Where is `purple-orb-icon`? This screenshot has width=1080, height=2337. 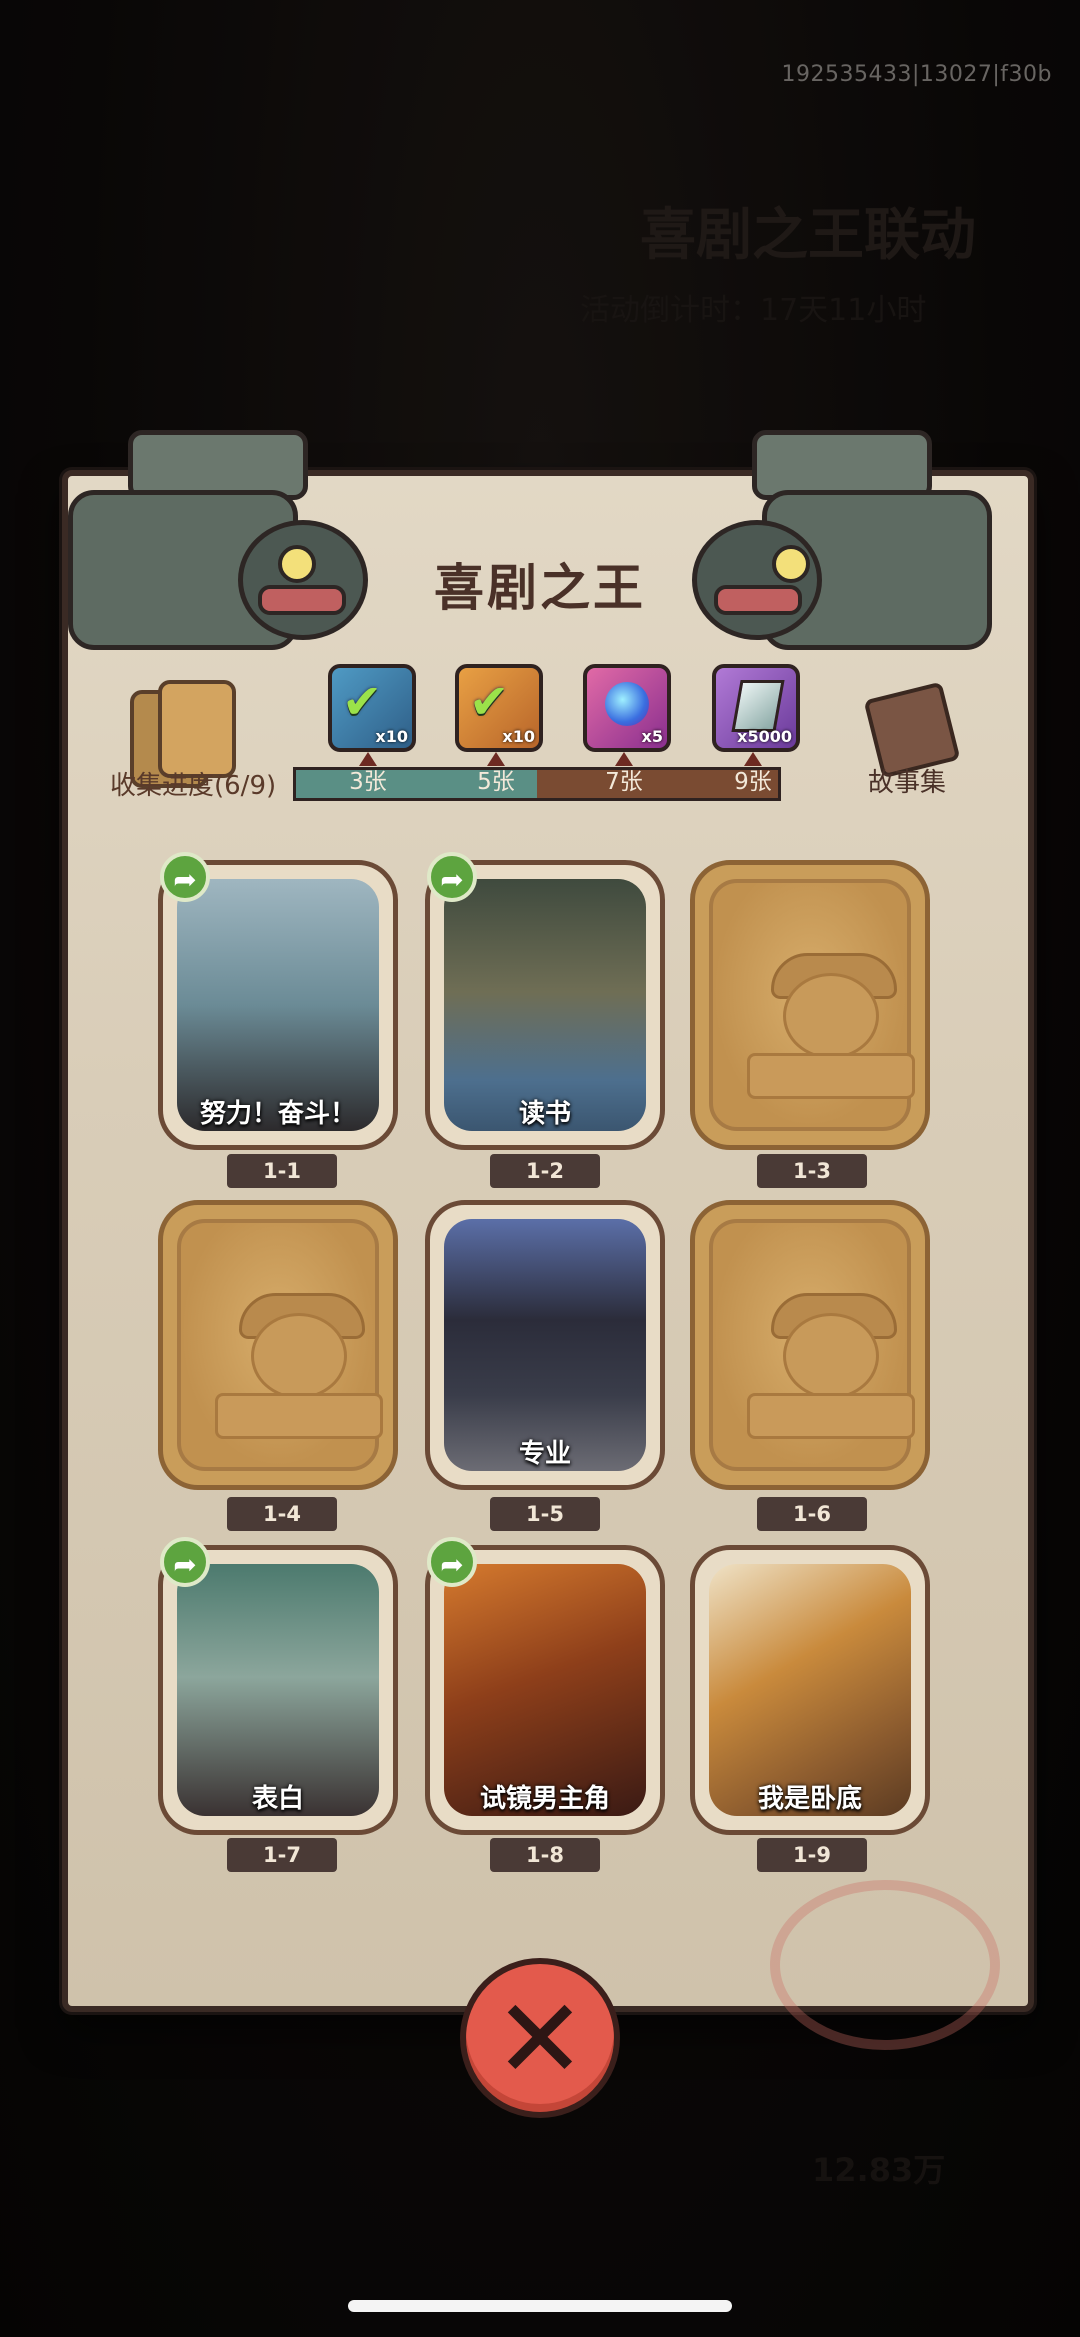
purple-orb-icon is located at coordinates (627, 704).